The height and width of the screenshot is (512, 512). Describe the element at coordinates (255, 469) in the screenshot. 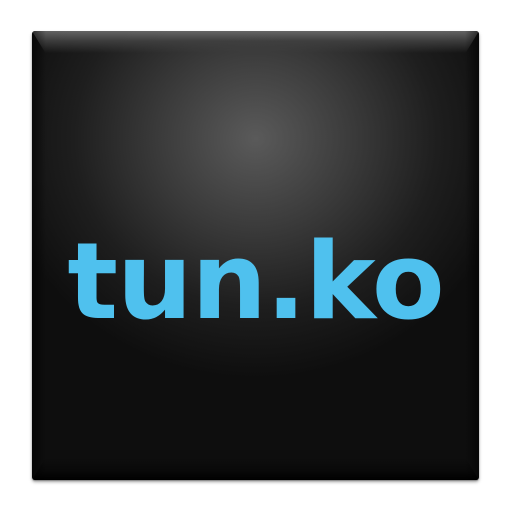

I see `tile-bottom-bevel` at that location.